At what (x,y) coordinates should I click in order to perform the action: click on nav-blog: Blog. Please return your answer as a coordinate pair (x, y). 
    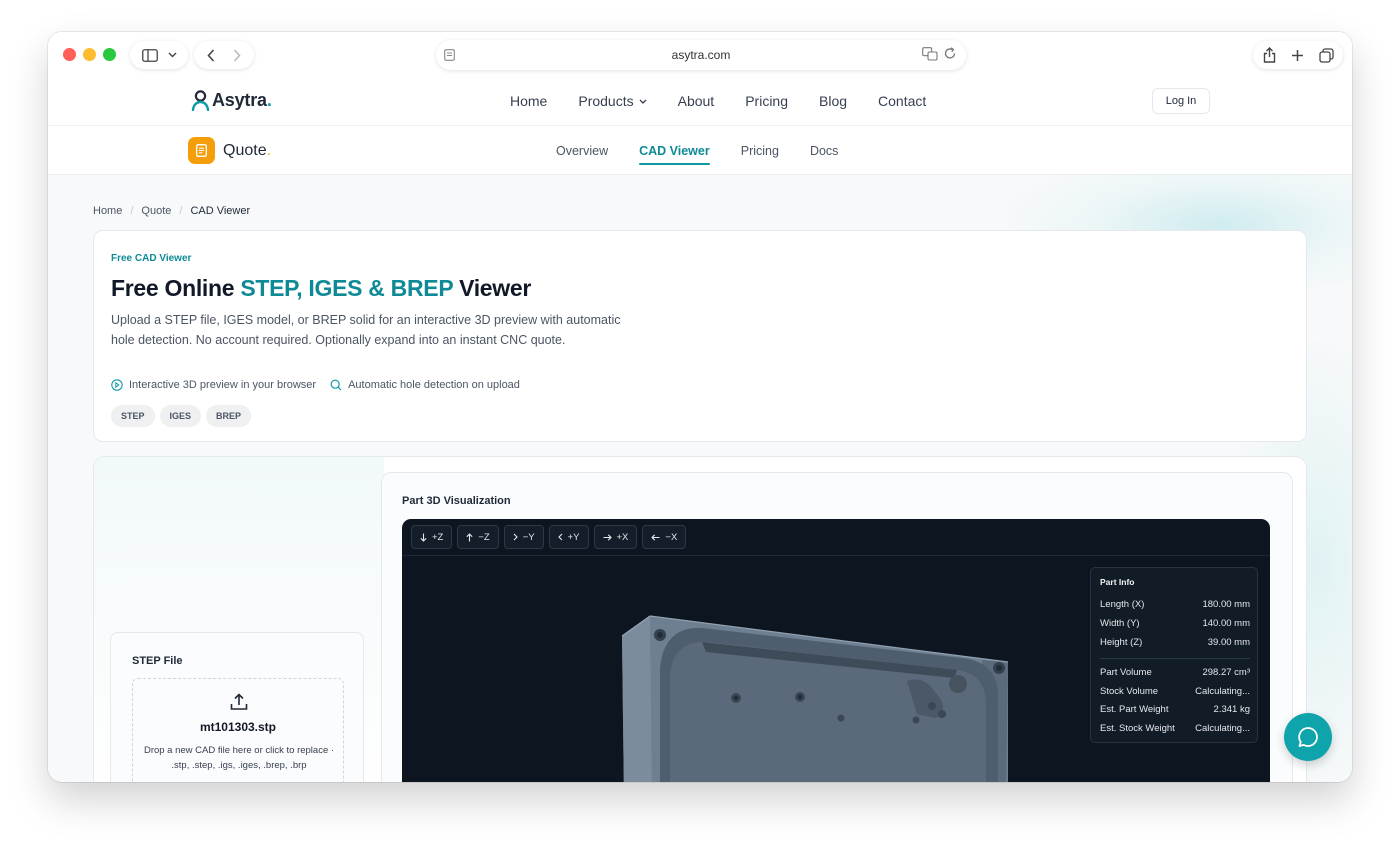
    Looking at the image, I should click on (833, 101).